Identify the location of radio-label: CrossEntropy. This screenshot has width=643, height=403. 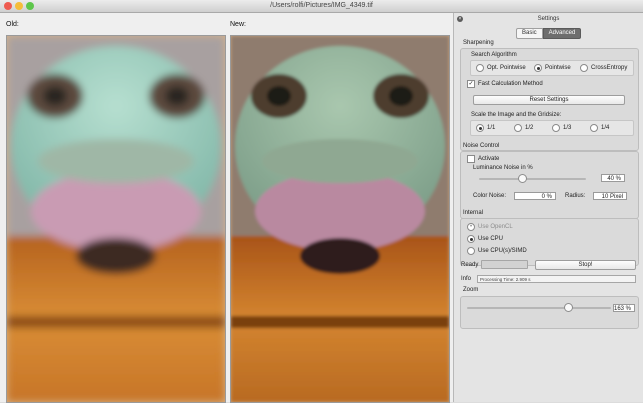
(609, 68).